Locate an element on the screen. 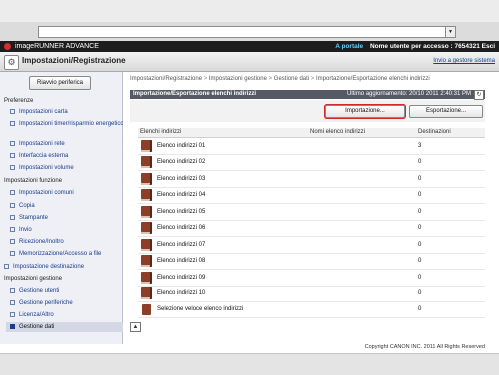  sidebar-heading-functions: Impostazioni funzione is located at coordinates (33, 181).